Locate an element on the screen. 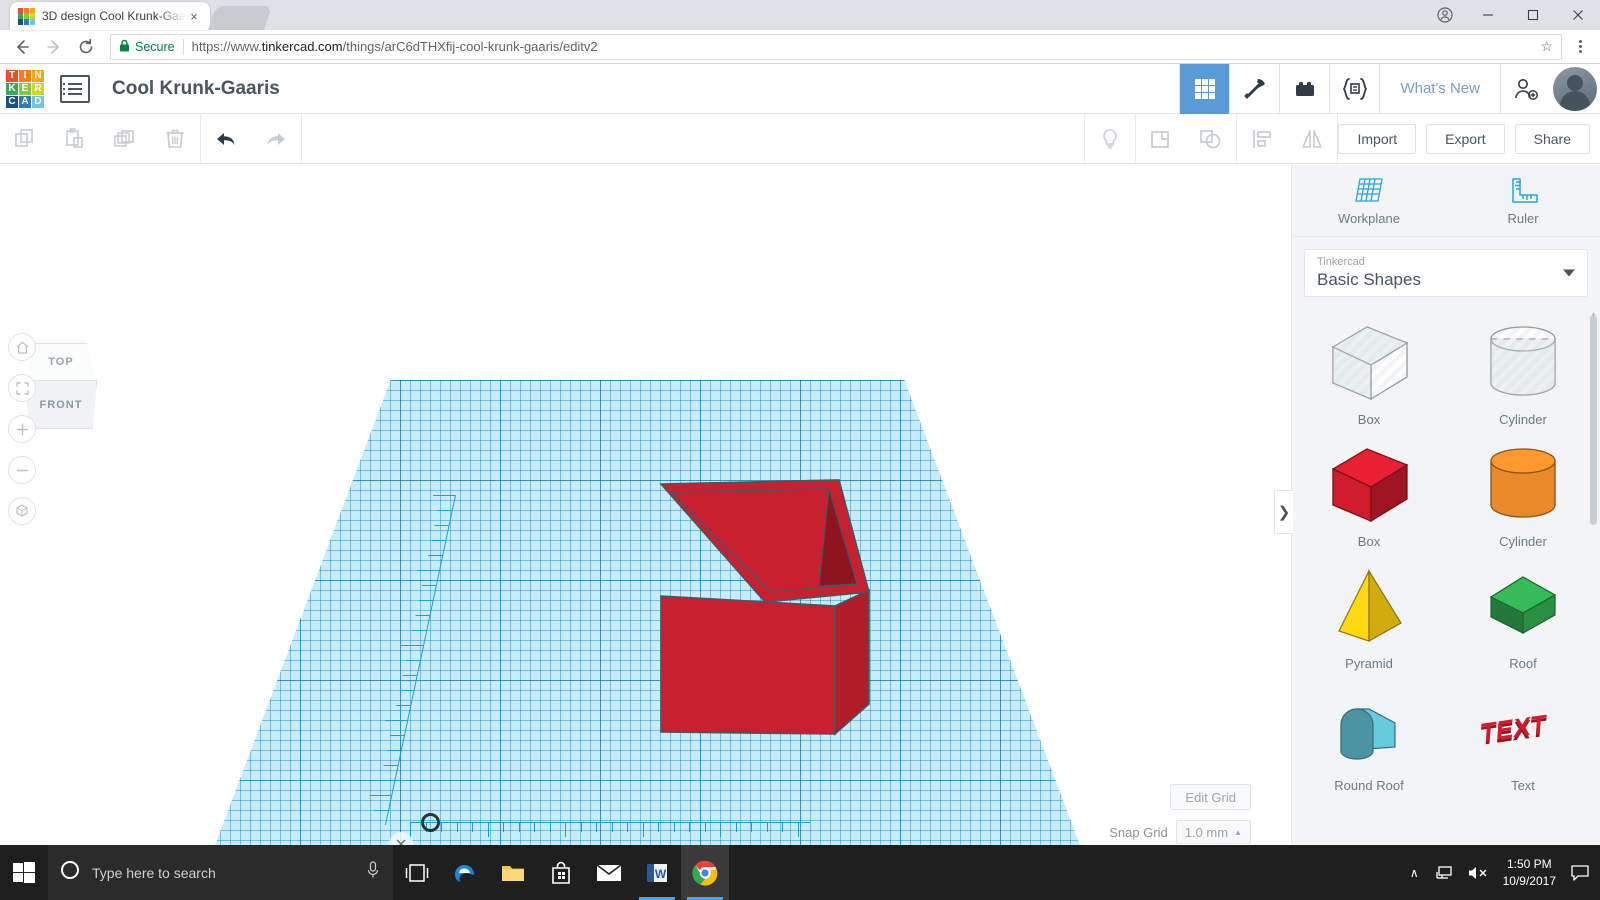 This screenshot has width=1600, height=900. group-icon is located at coordinates (1161, 138).